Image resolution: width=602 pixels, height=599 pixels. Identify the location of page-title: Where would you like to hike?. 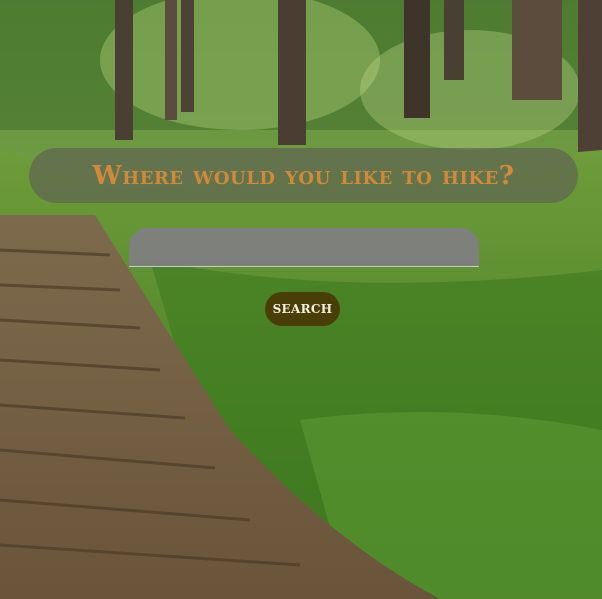
(303, 175).